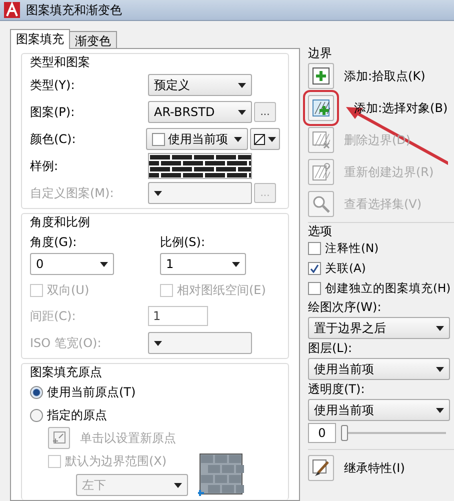 This screenshot has height=501, width=454. Describe the element at coordinates (381, 248) in the screenshot. I see `checkbox: 注释性(N)` at that location.